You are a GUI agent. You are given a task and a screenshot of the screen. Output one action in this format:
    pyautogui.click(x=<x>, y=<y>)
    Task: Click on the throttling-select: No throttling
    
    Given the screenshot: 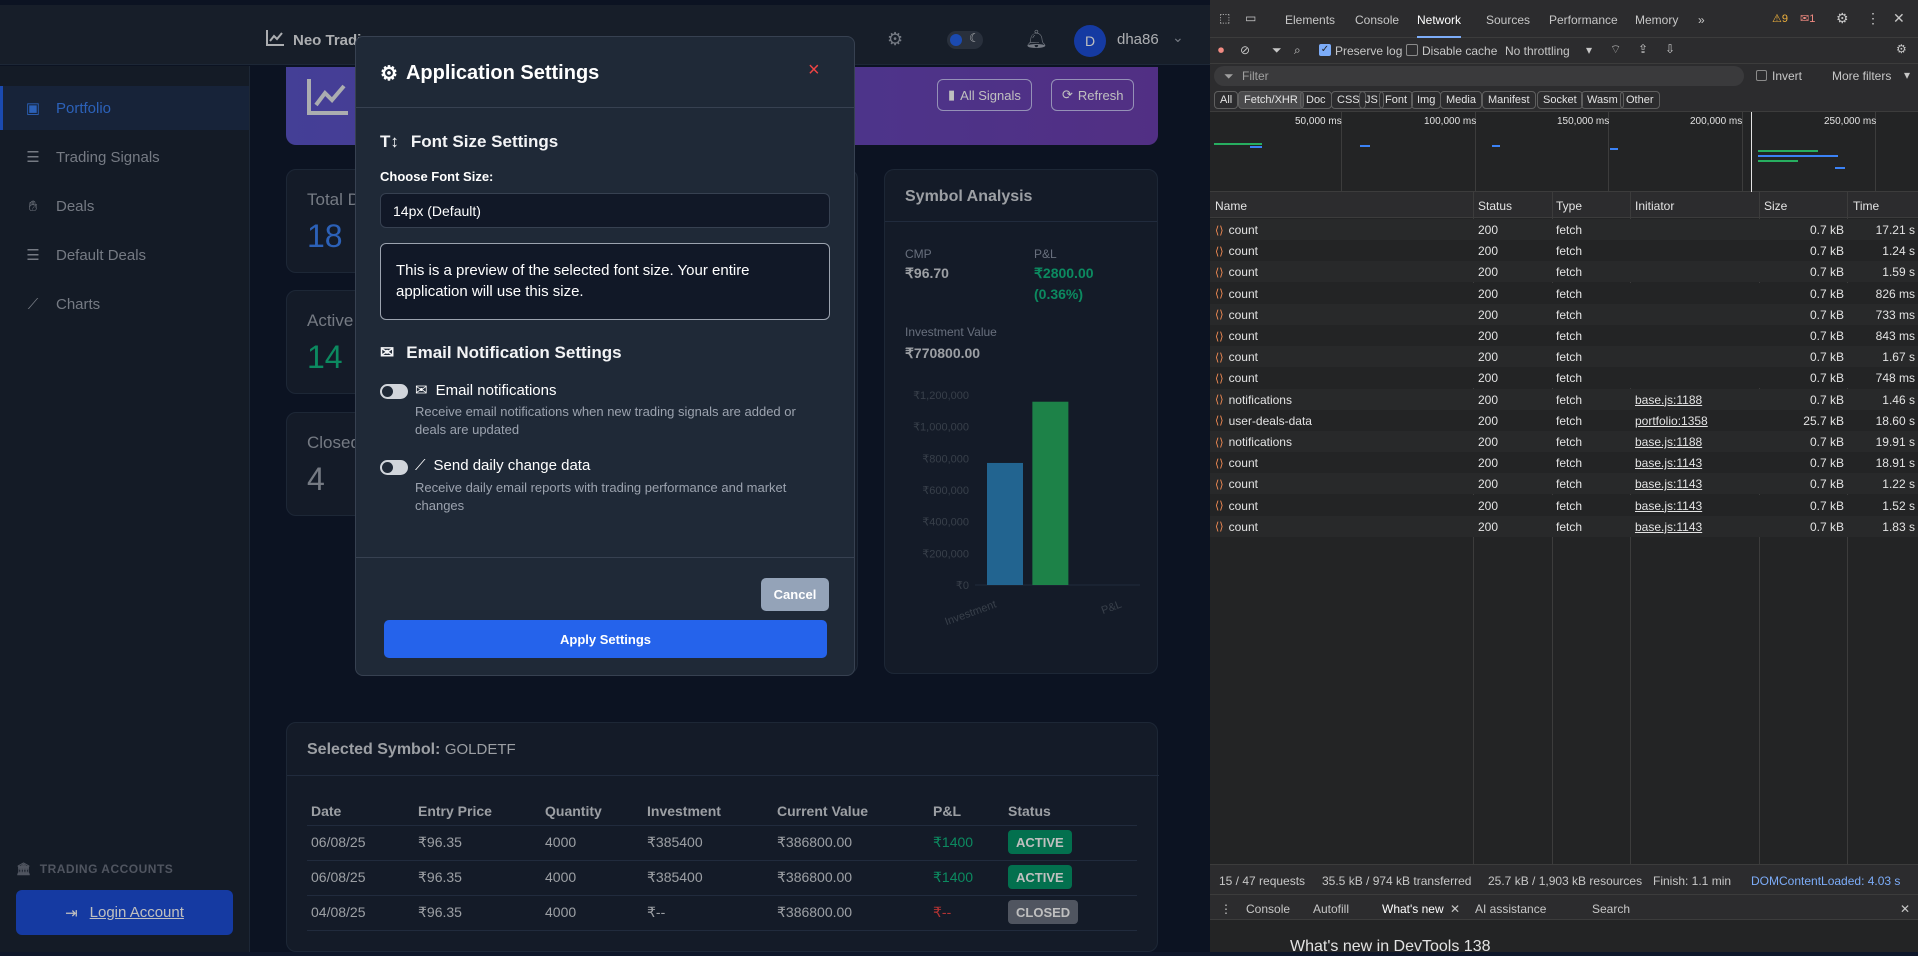 What is the action you would take?
    pyautogui.click(x=1537, y=51)
    